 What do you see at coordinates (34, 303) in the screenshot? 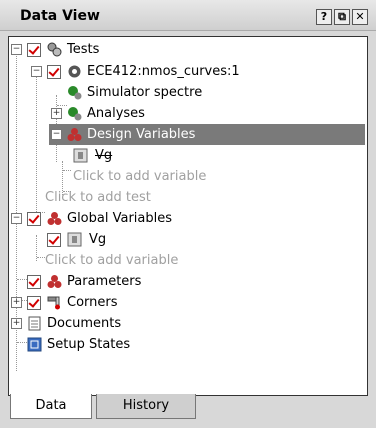
I see `checkbox-corners` at bounding box center [34, 303].